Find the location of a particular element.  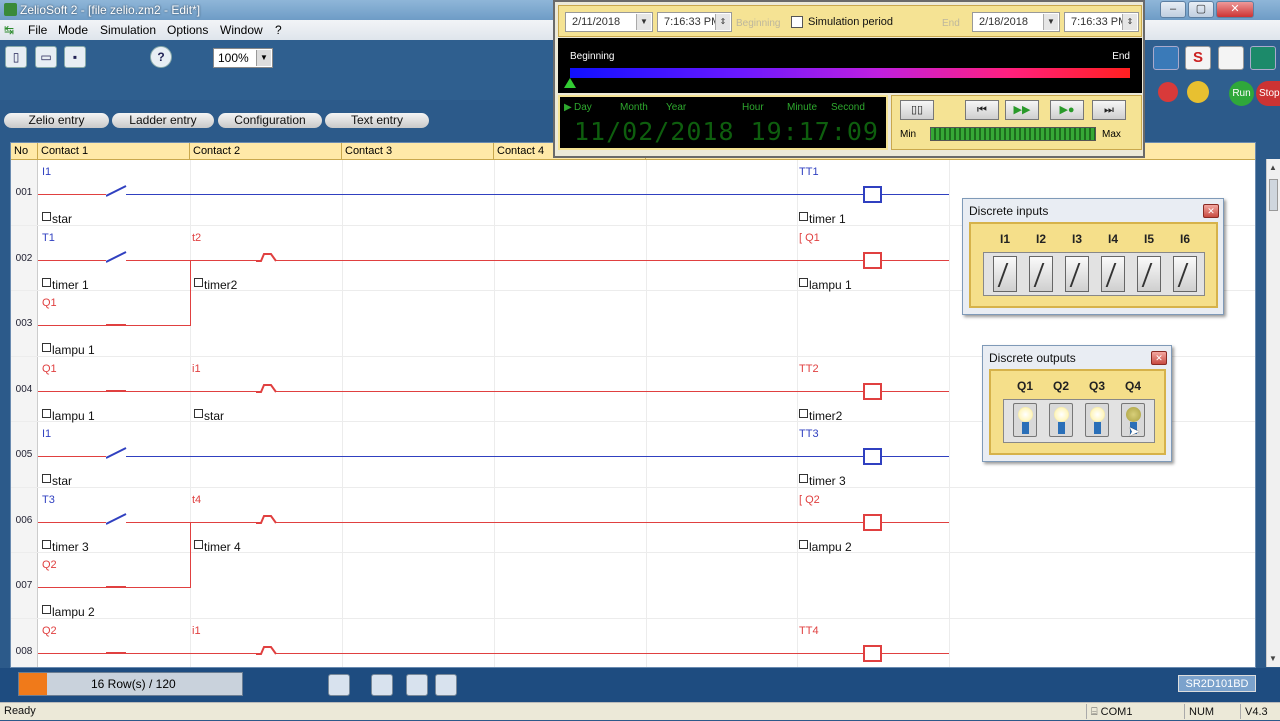

scroll-down-icon: ▼ is located at coordinates (1273, 658).